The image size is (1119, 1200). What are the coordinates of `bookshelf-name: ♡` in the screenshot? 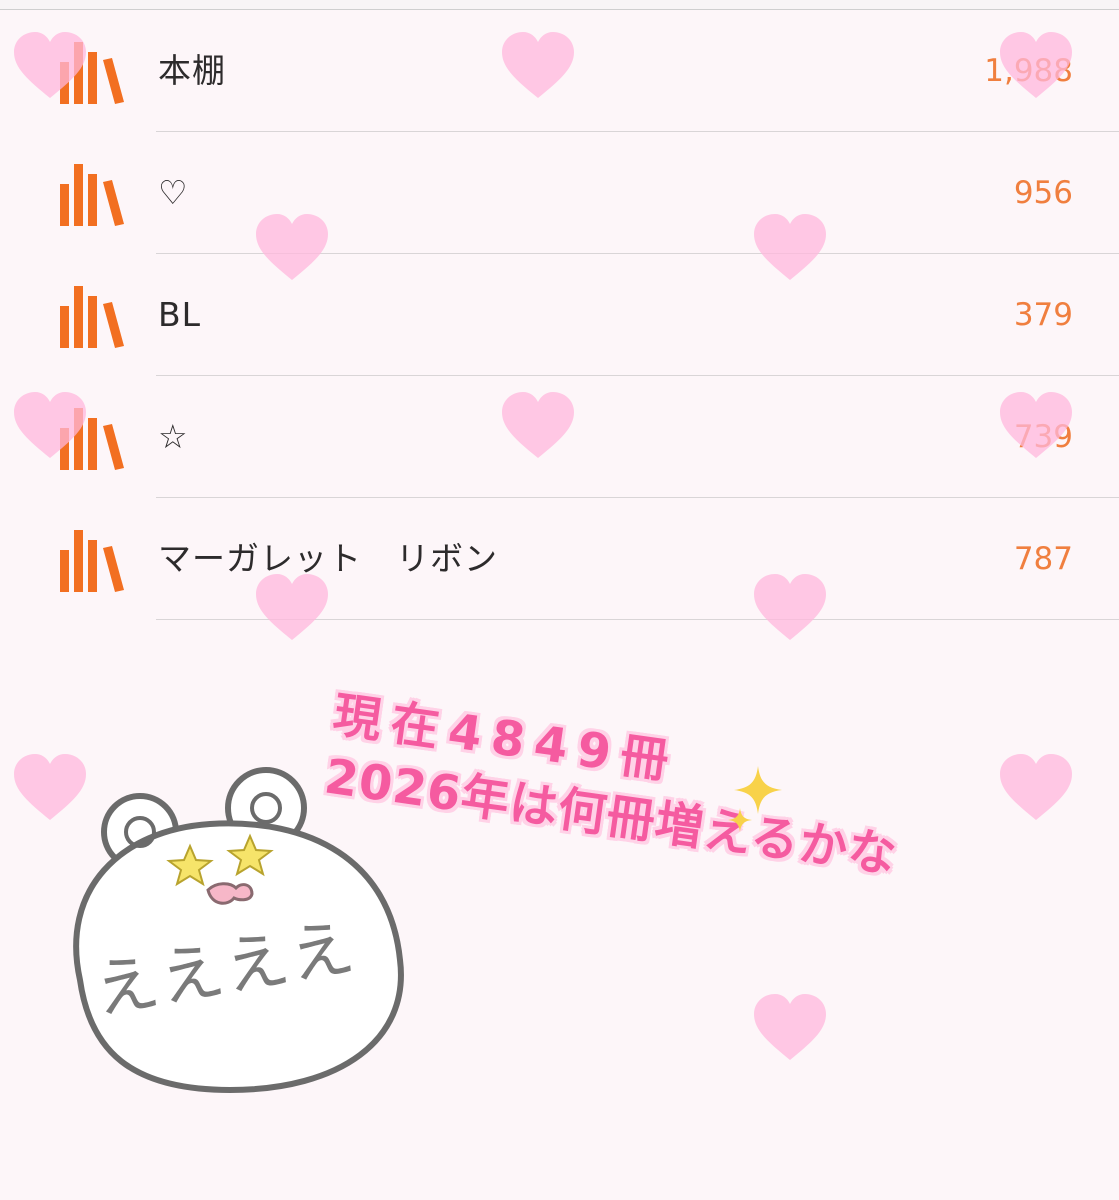 It's located at (173, 192).